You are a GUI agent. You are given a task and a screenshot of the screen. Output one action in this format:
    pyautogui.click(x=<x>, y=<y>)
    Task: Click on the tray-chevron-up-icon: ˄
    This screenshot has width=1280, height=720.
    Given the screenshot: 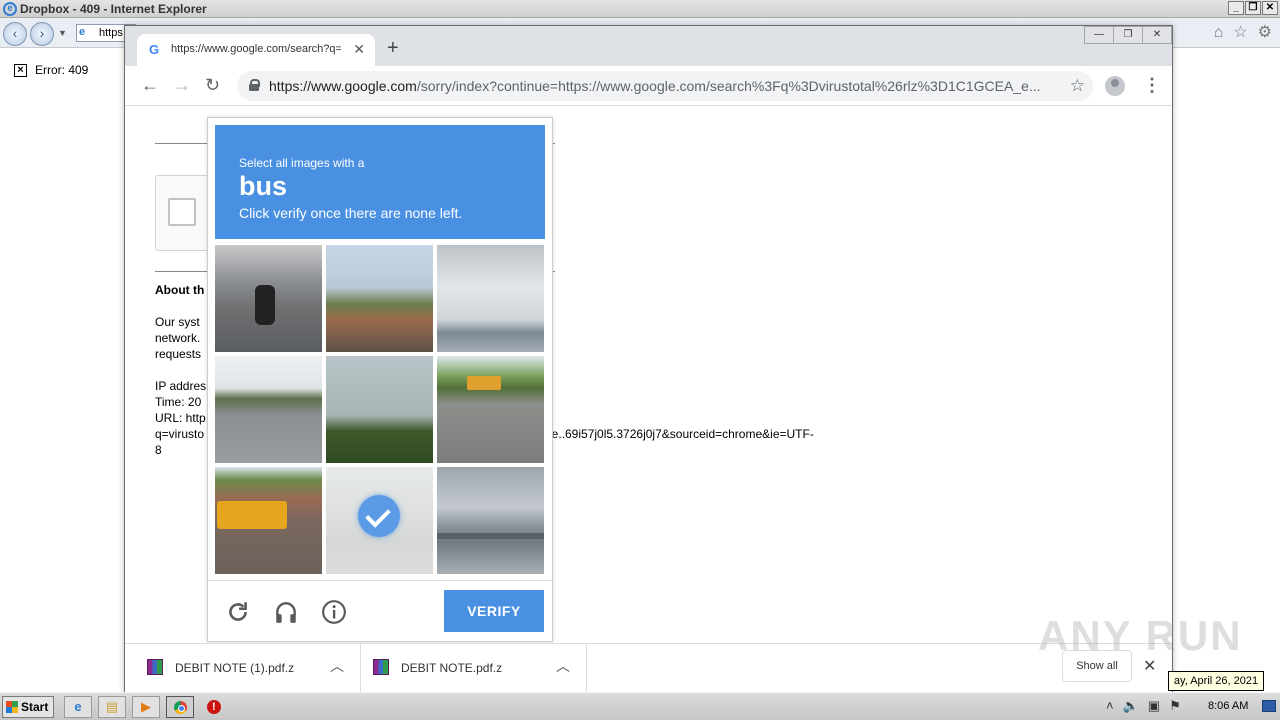 What is the action you would take?
    pyautogui.click(x=1110, y=706)
    